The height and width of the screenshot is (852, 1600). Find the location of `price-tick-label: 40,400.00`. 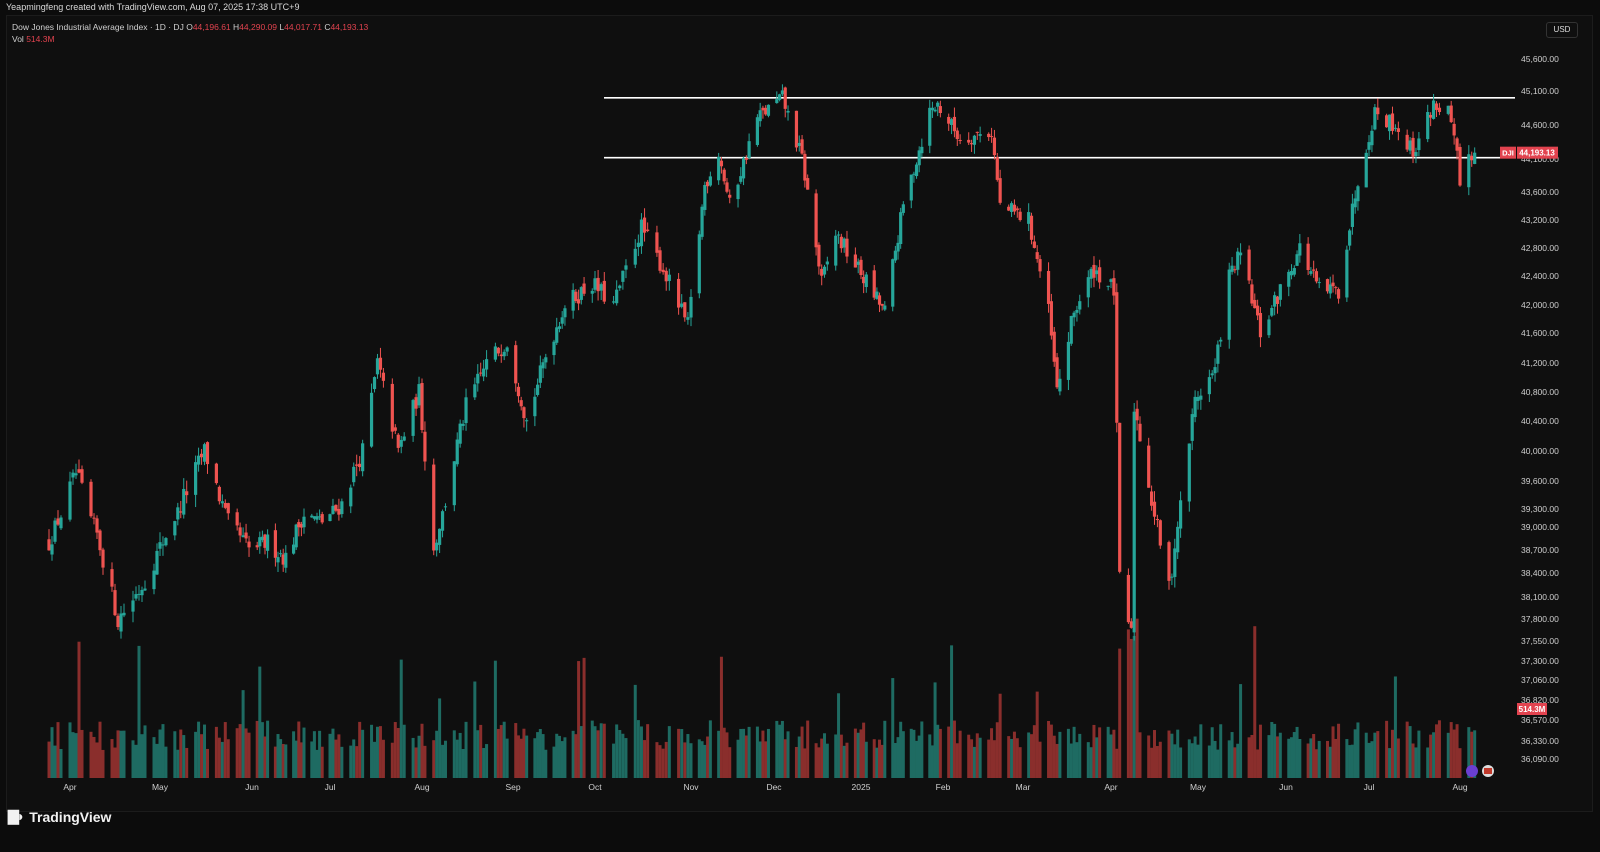

price-tick-label: 40,400.00 is located at coordinates (1540, 421).